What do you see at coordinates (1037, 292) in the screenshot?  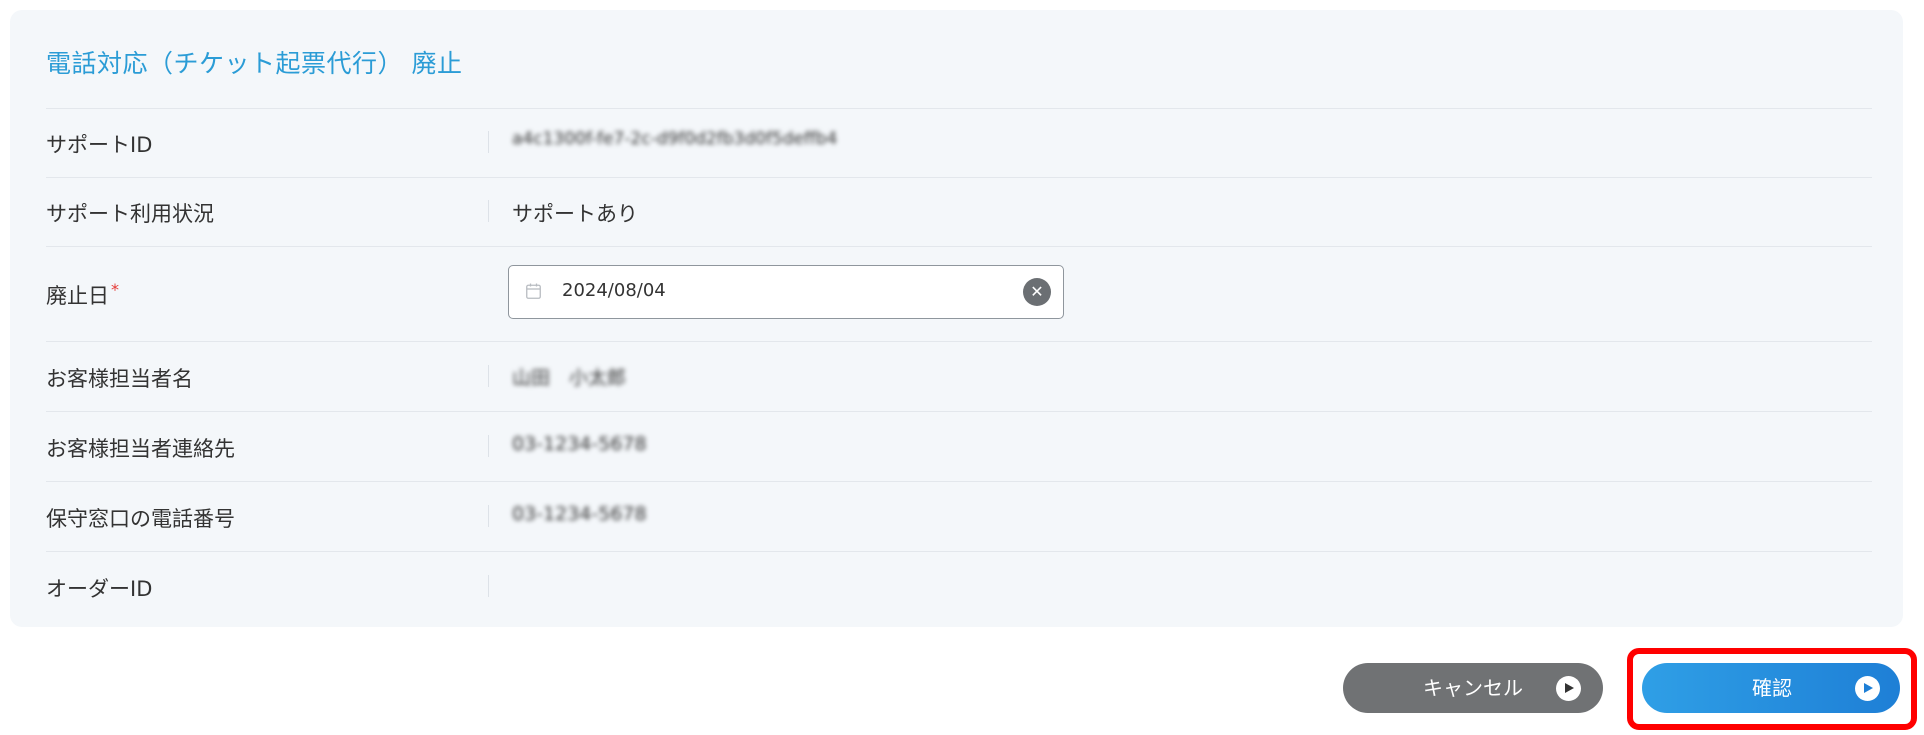 I see `clear-icon: ✕` at bounding box center [1037, 292].